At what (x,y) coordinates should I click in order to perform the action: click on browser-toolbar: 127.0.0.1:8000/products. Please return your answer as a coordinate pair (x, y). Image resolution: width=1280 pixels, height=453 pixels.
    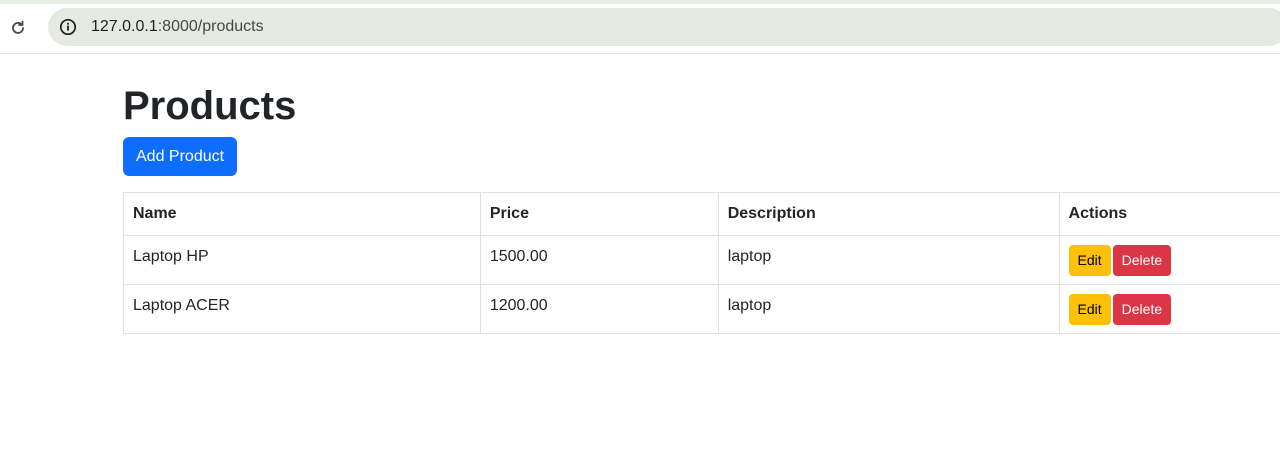
    Looking at the image, I should click on (640, 27).